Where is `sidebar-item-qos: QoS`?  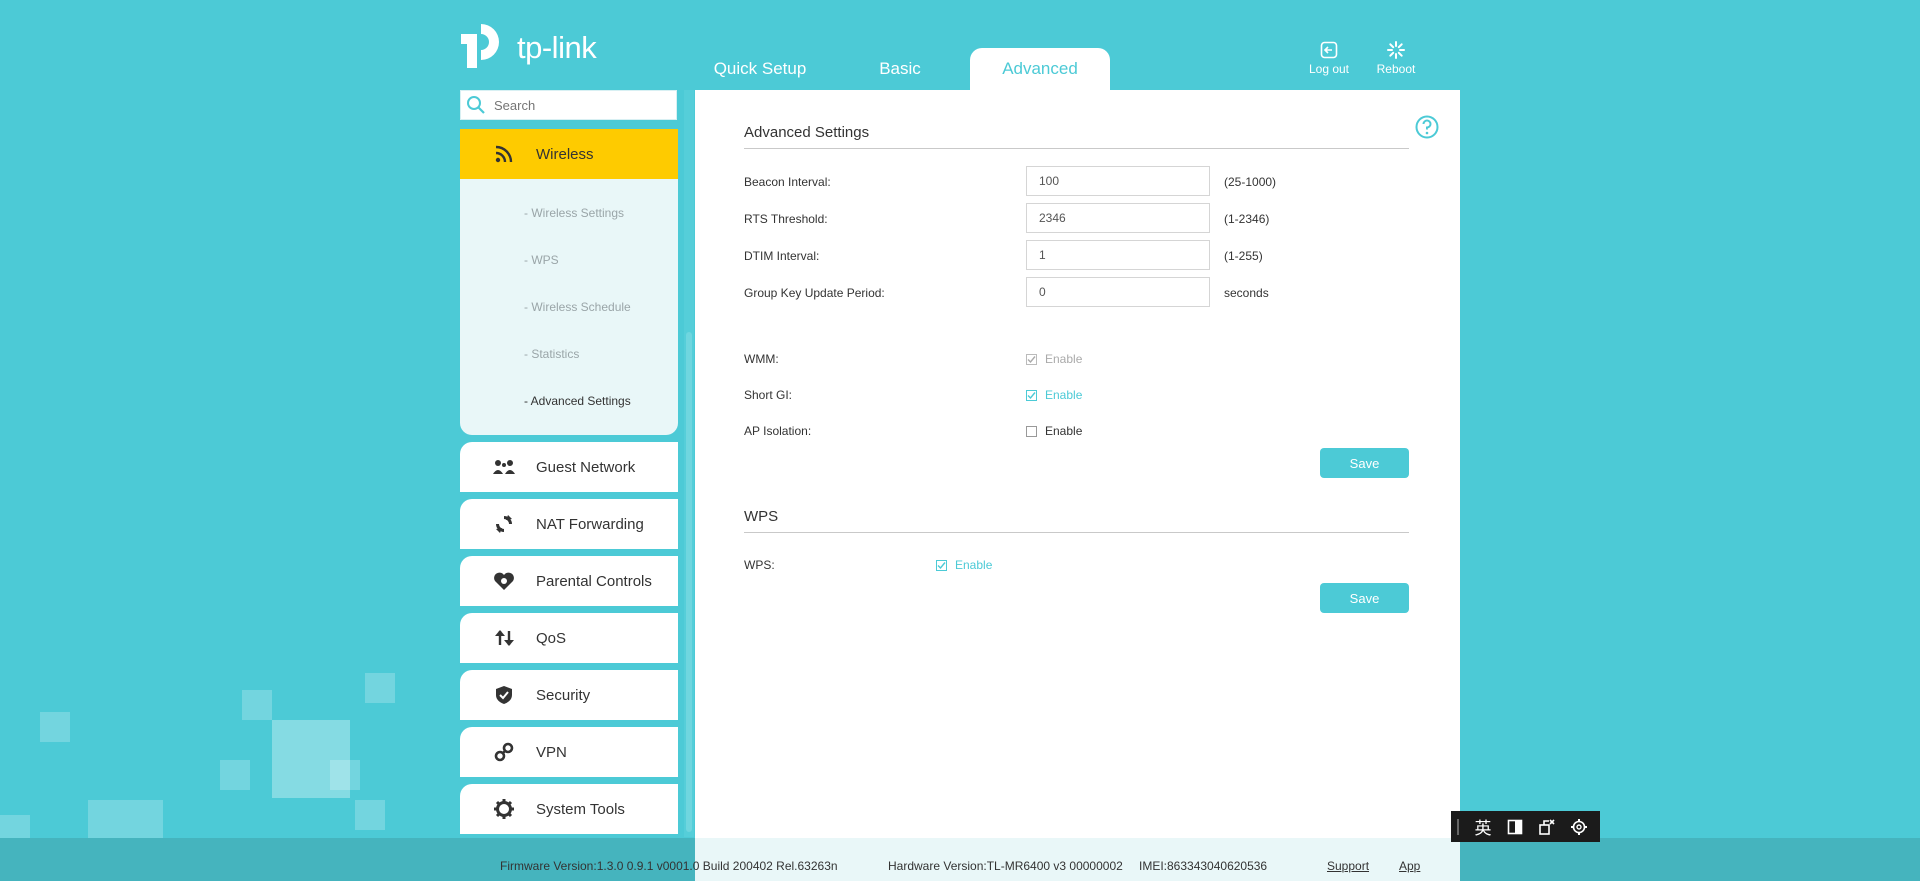 sidebar-item-qos: QoS is located at coordinates (569, 638).